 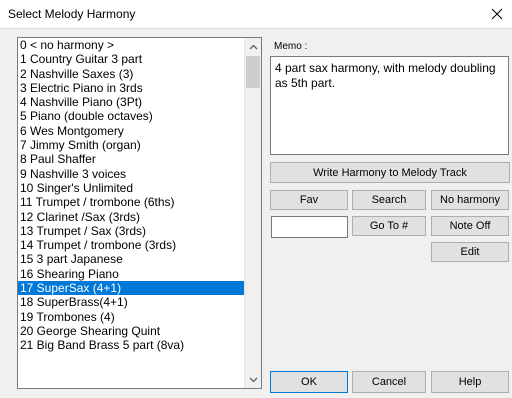 I want to click on title-bar: Select Melody Harmony, so click(x=256, y=14).